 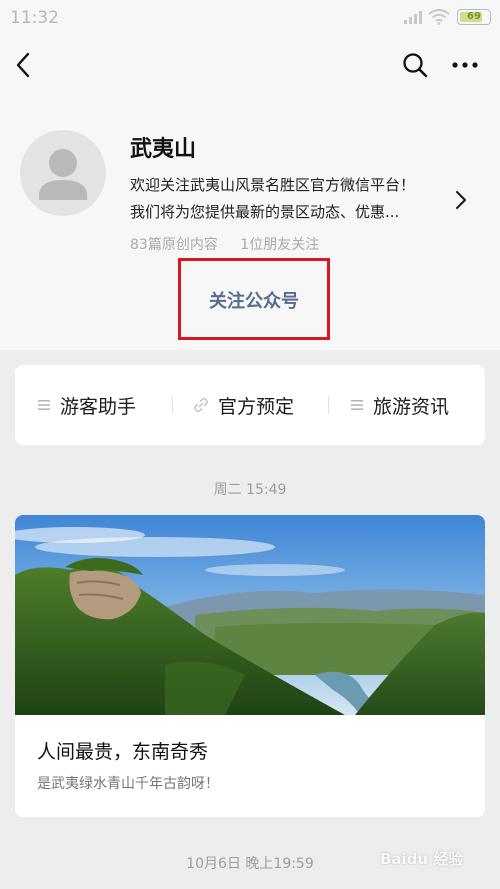 What do you see at coordinates (163, 149) in the screenshot?
I see `account-name: 武夷山` at bounding box center [163, 149].